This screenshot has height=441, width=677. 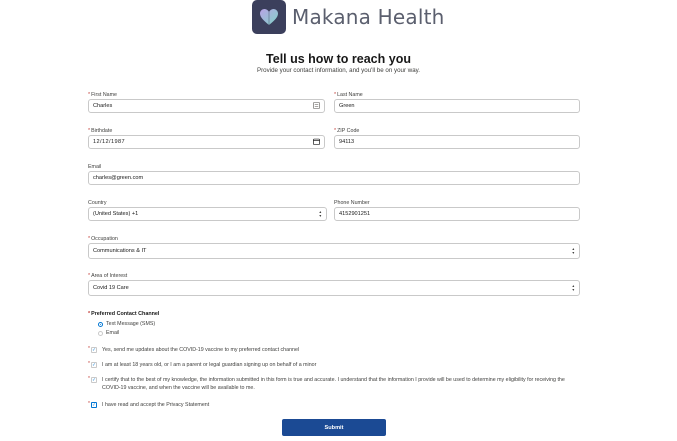 I want to click on birthdate-input: 12/12/1987, so click(x=206, y=142).